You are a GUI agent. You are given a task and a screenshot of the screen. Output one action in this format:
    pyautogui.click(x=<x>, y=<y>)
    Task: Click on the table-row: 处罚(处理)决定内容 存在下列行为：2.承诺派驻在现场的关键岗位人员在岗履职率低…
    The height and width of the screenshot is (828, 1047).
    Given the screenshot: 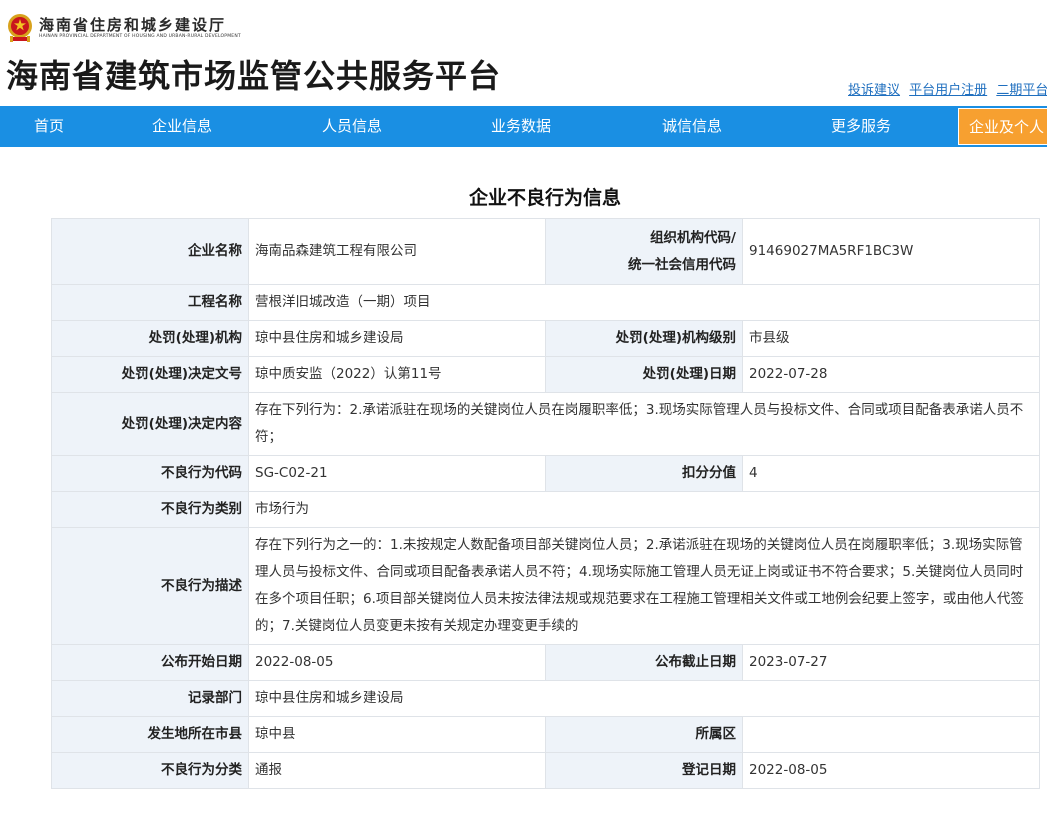 What is the action you would take?
    pyautogui.click(x=545, y=424)
    